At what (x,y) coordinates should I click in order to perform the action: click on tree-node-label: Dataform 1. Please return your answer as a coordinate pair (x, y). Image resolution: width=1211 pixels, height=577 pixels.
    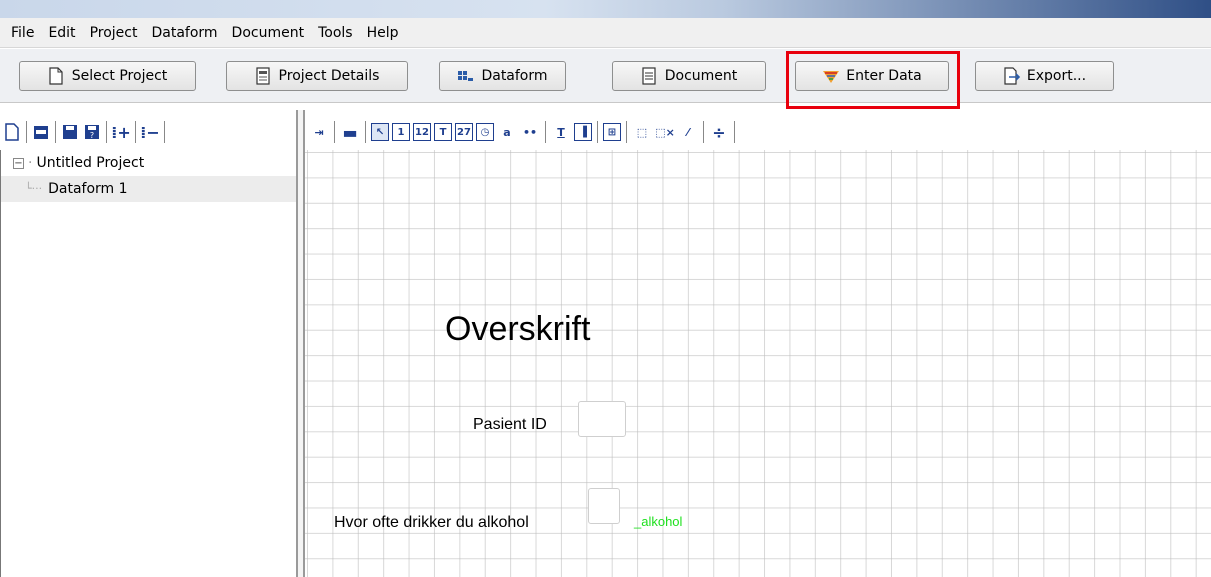
    Looking at the image, I should click on (88, 189).